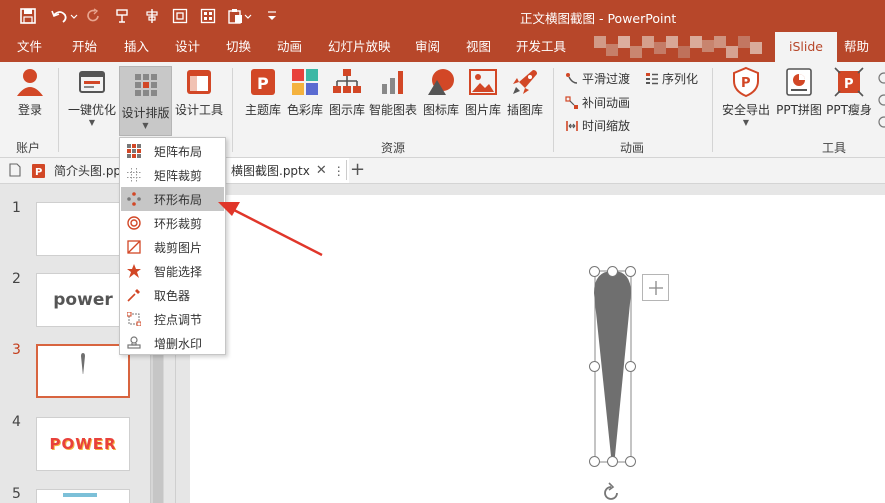 The image size is (885, 503). What do you see at coordinates (92, 96) in the screenshot?
I see `one-click-optimize-button: 一键优化 ▼` at bounding box center [92, 96].